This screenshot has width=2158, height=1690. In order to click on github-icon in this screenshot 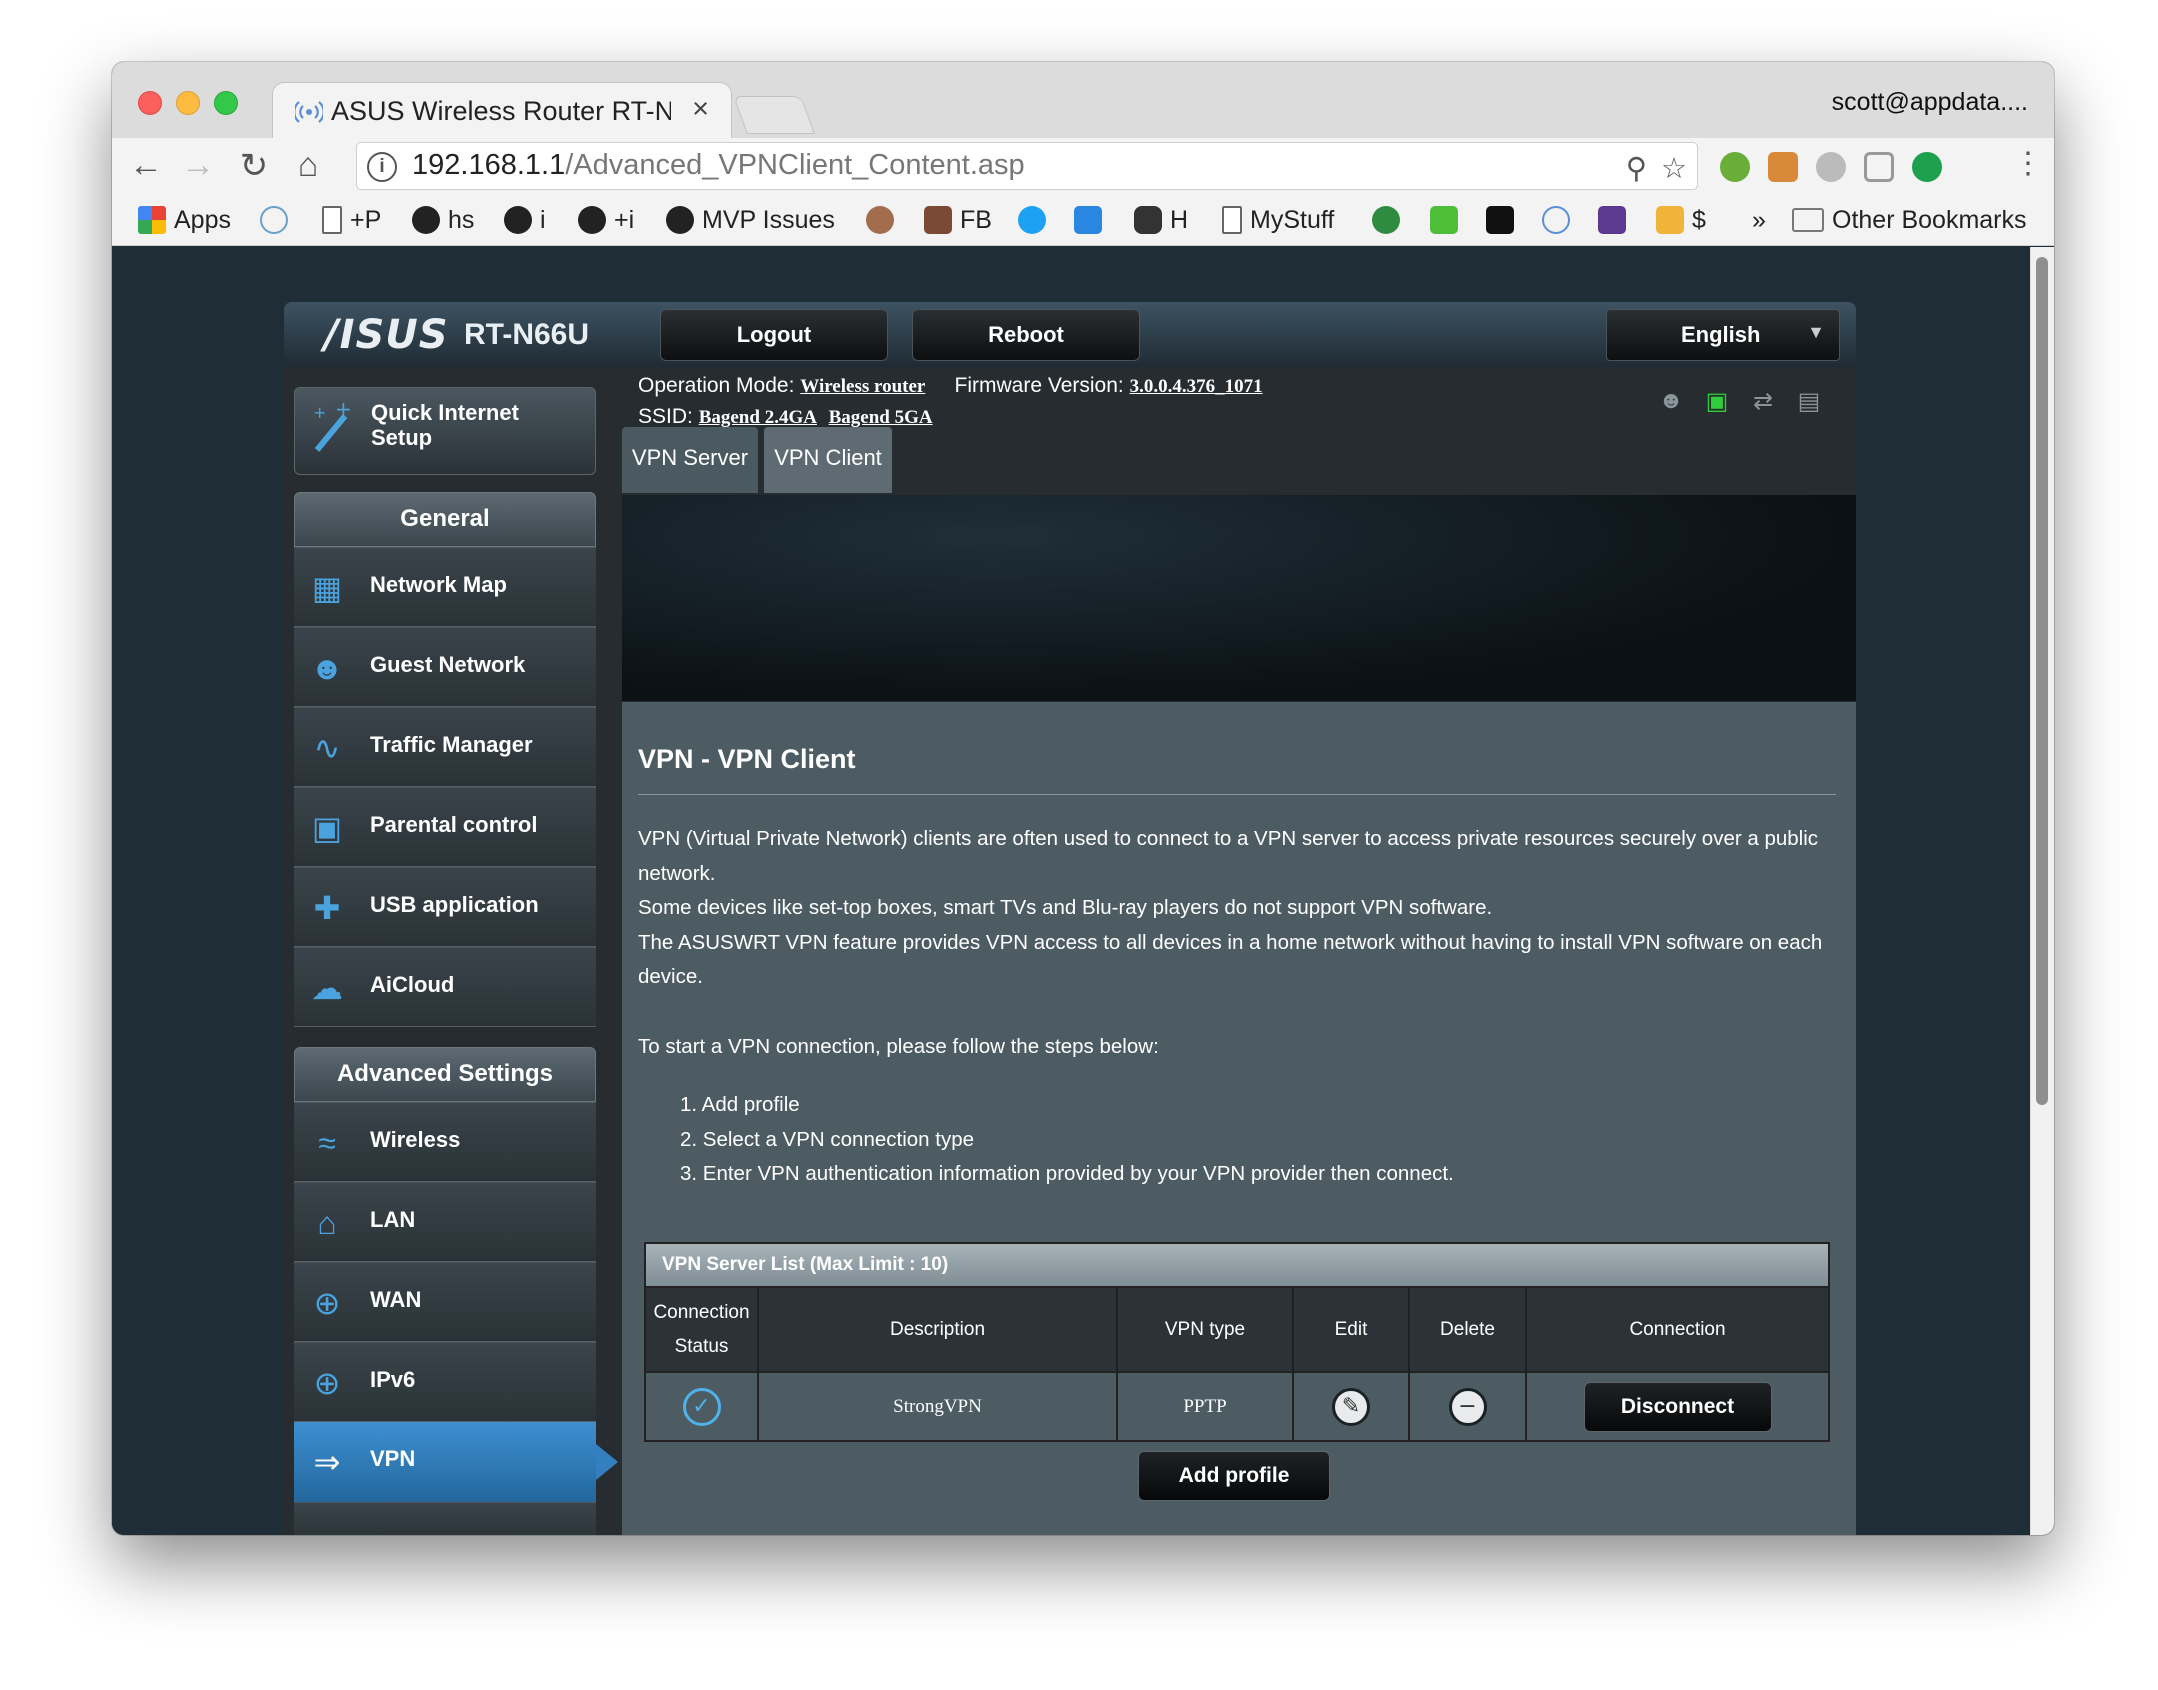, I will do `click(518, 220)`.